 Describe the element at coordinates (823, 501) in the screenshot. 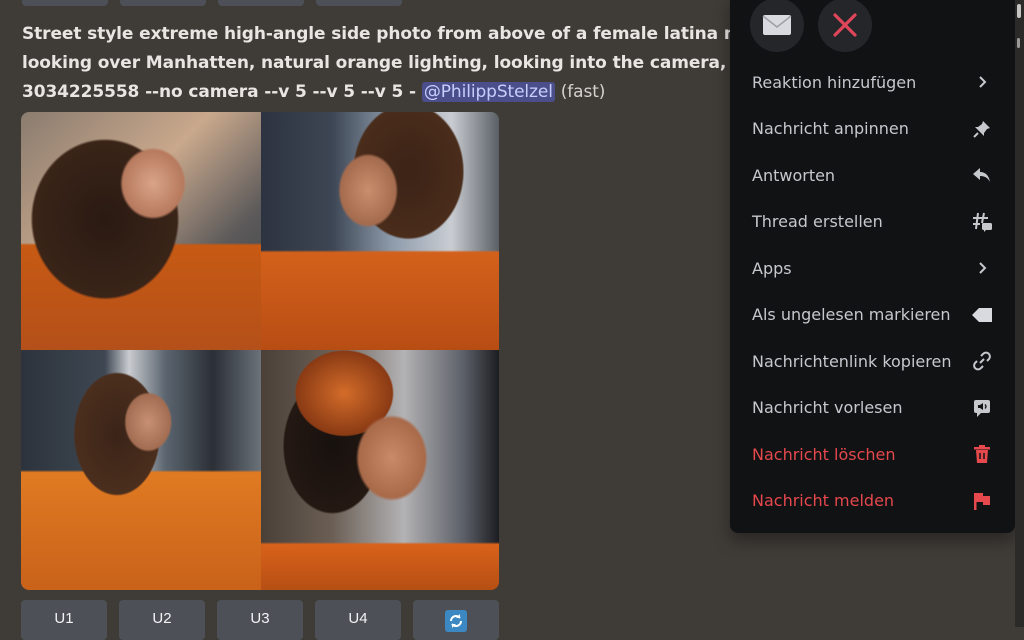

I see `menu-item-label: Nachricht melden` at that location.